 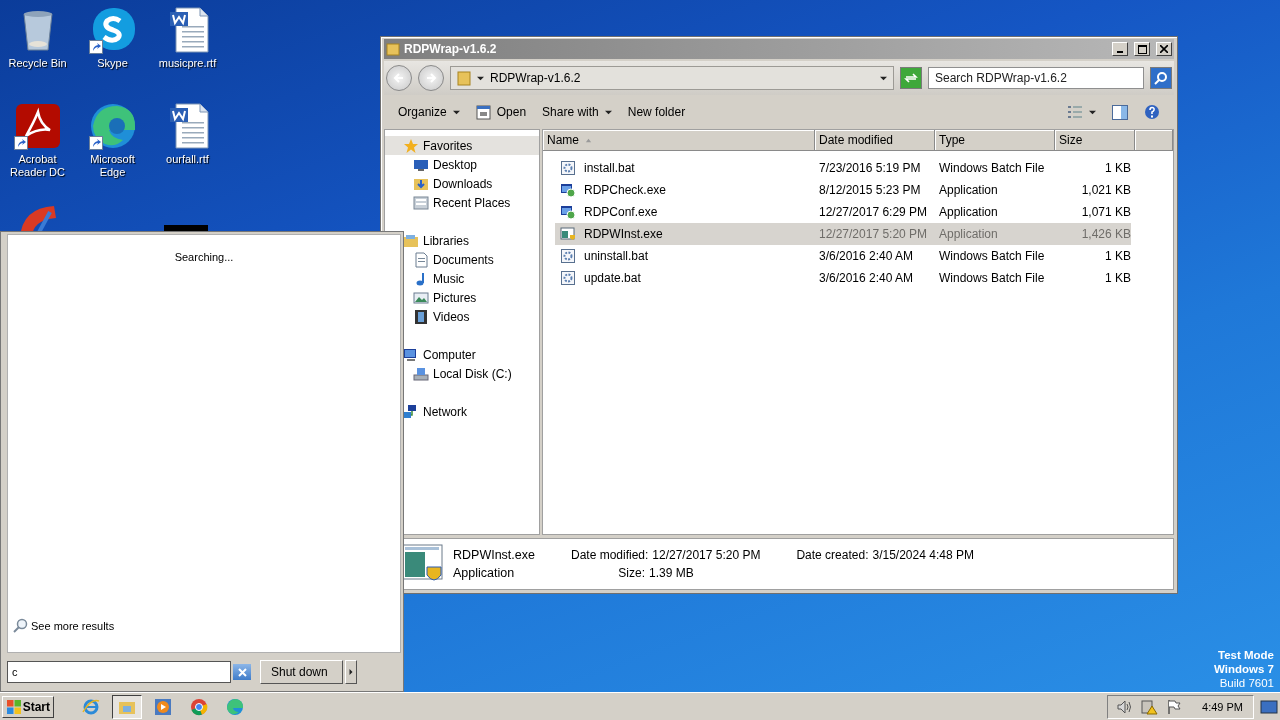 What do you see at coordinates (1161, 78) in the screenshot?
I see `search-button` at bounding box center [1161, 78].